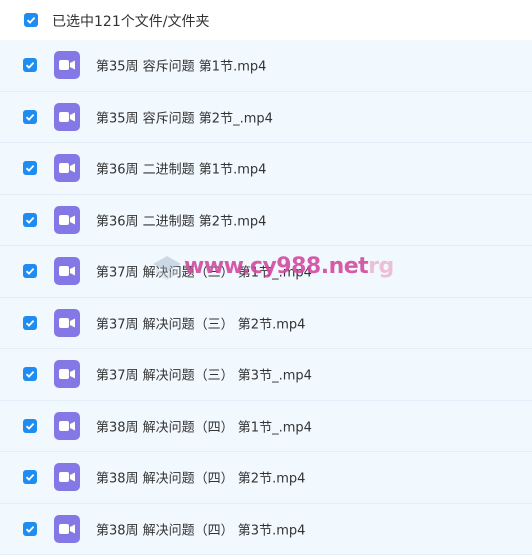 The image size is (532, 555). I want to click on file-row: 第37周 解决问题（三） 第3节_.mp4, so click(266, 375).